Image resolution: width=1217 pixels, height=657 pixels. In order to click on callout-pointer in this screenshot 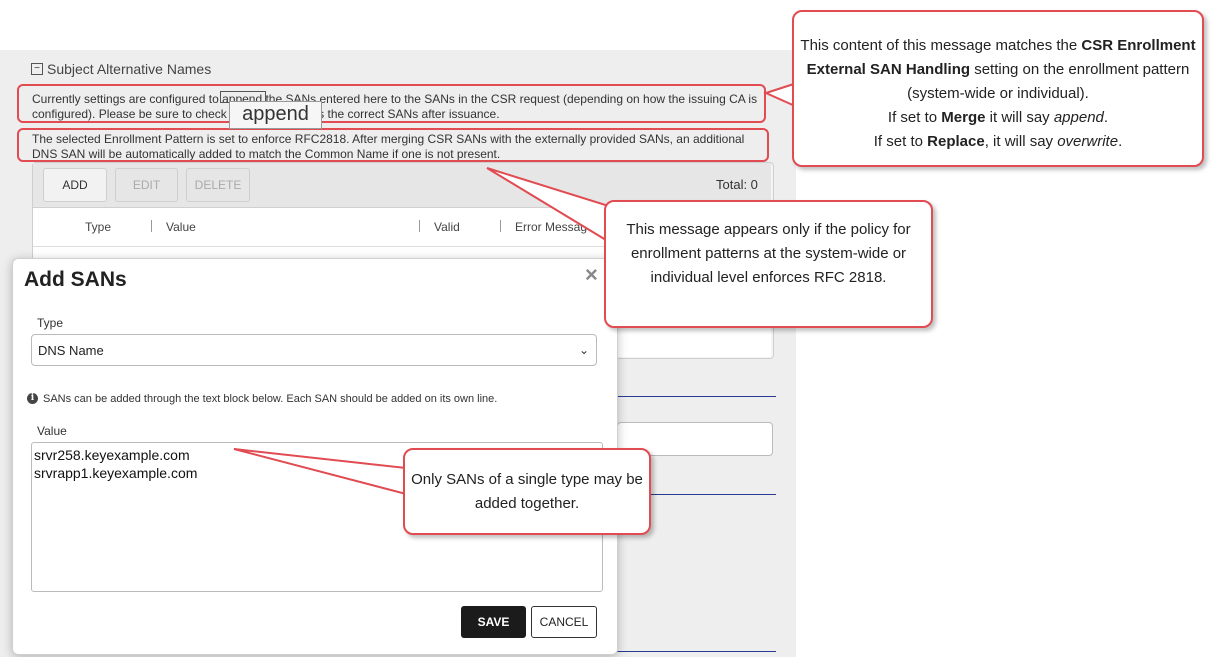, I will do `click(320, 472)`.